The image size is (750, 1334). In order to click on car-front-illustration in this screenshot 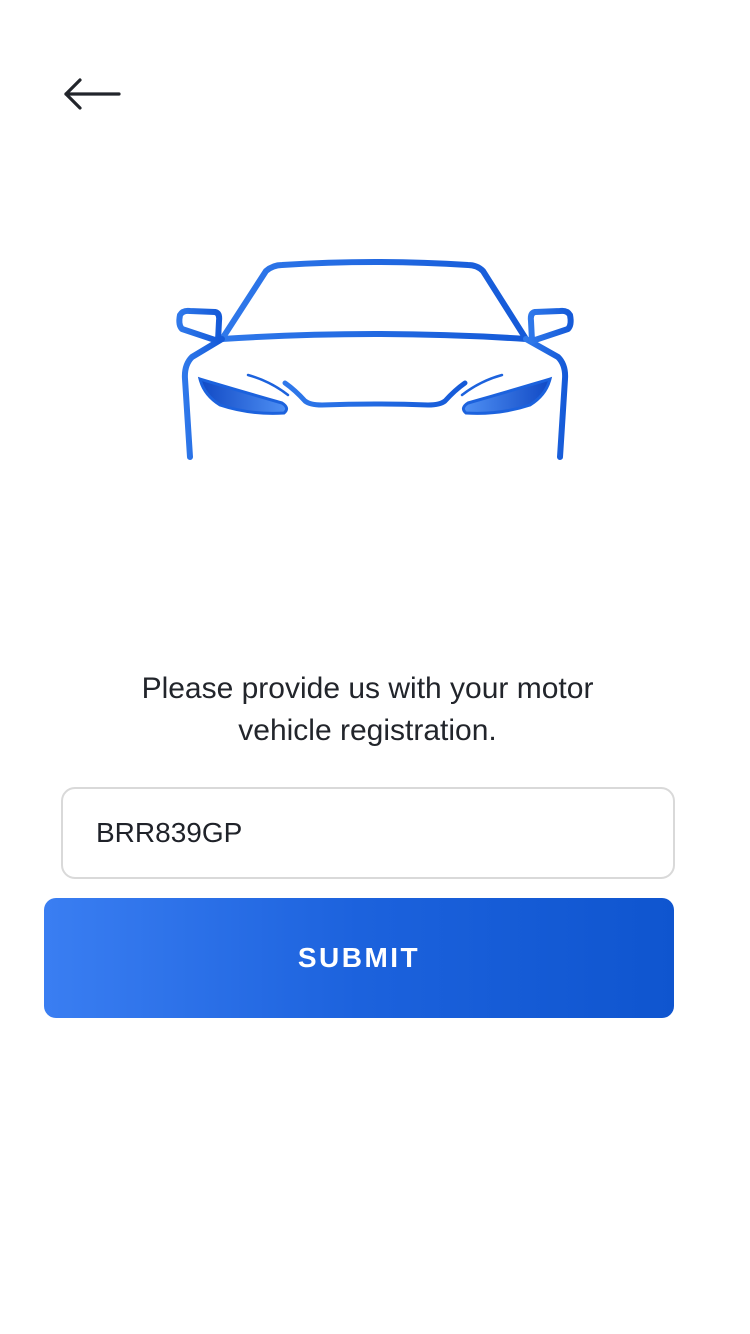, I will do `click(375, 360)`.